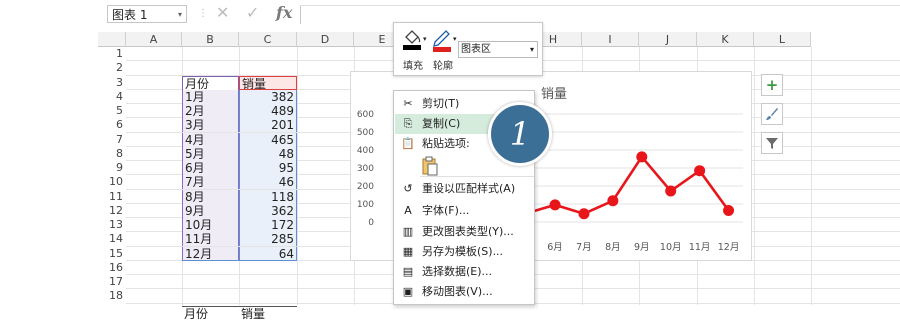 The image size is (900, 321). What do you see at coordinates (210, 313) in the screenshot?
I see `month-header-cell-2: 月份` at bounding box center [210, 313].